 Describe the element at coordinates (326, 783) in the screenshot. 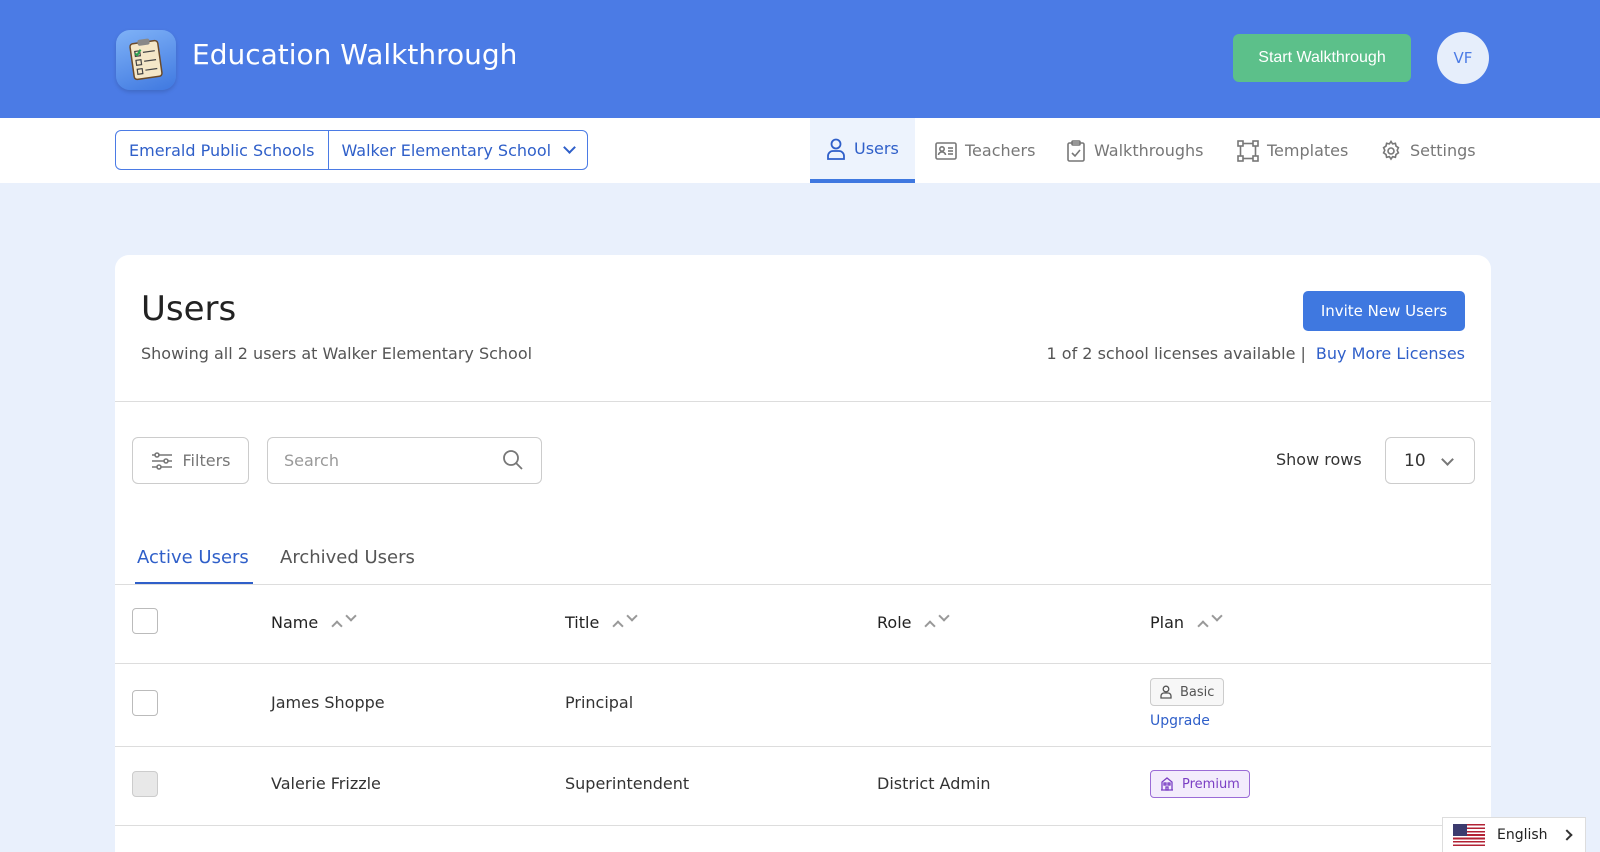

I see `cell-name: Valerie Frizzle` at that location.